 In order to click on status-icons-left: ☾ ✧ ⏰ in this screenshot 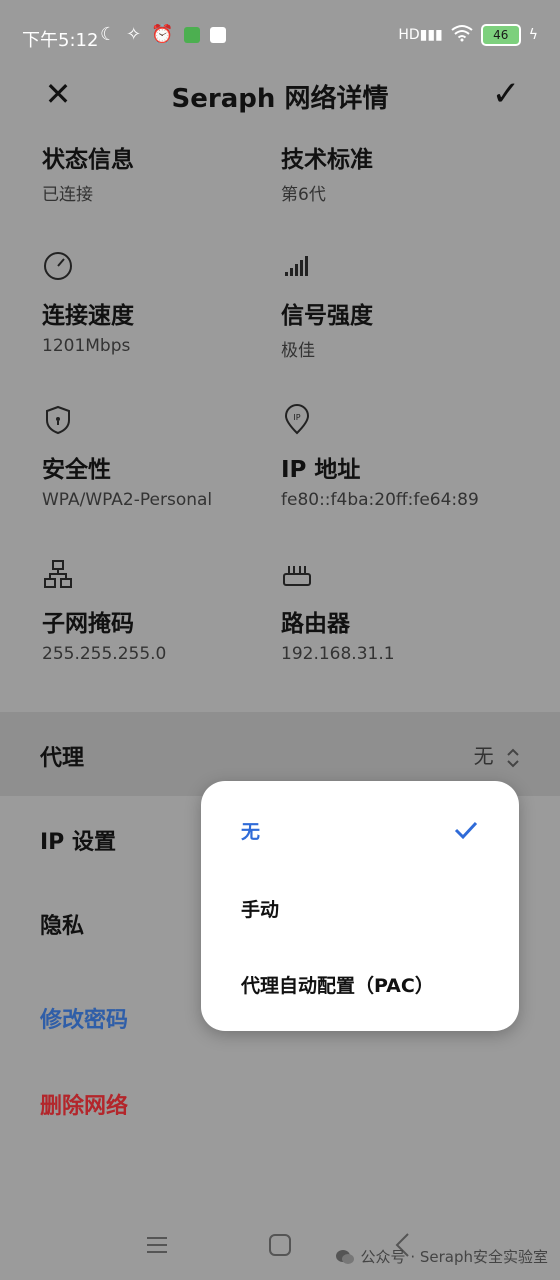, I will do `click(163, 34)`.